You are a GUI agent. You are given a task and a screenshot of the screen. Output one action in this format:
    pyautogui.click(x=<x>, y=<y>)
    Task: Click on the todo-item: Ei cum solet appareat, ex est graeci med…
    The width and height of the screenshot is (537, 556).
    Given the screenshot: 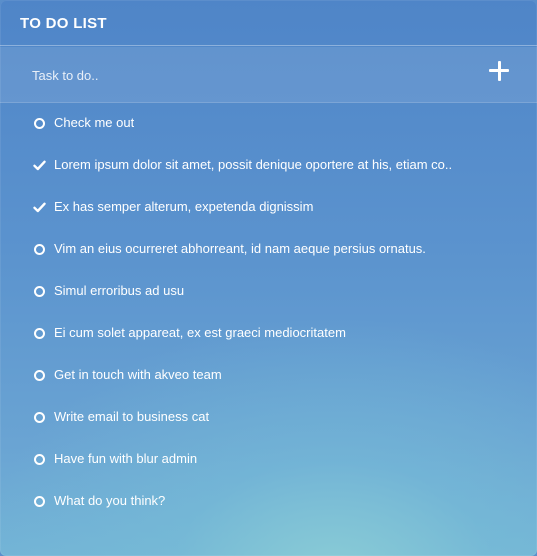 What is the action you would take?
    pyautogui.click(x=268, y=333)
    